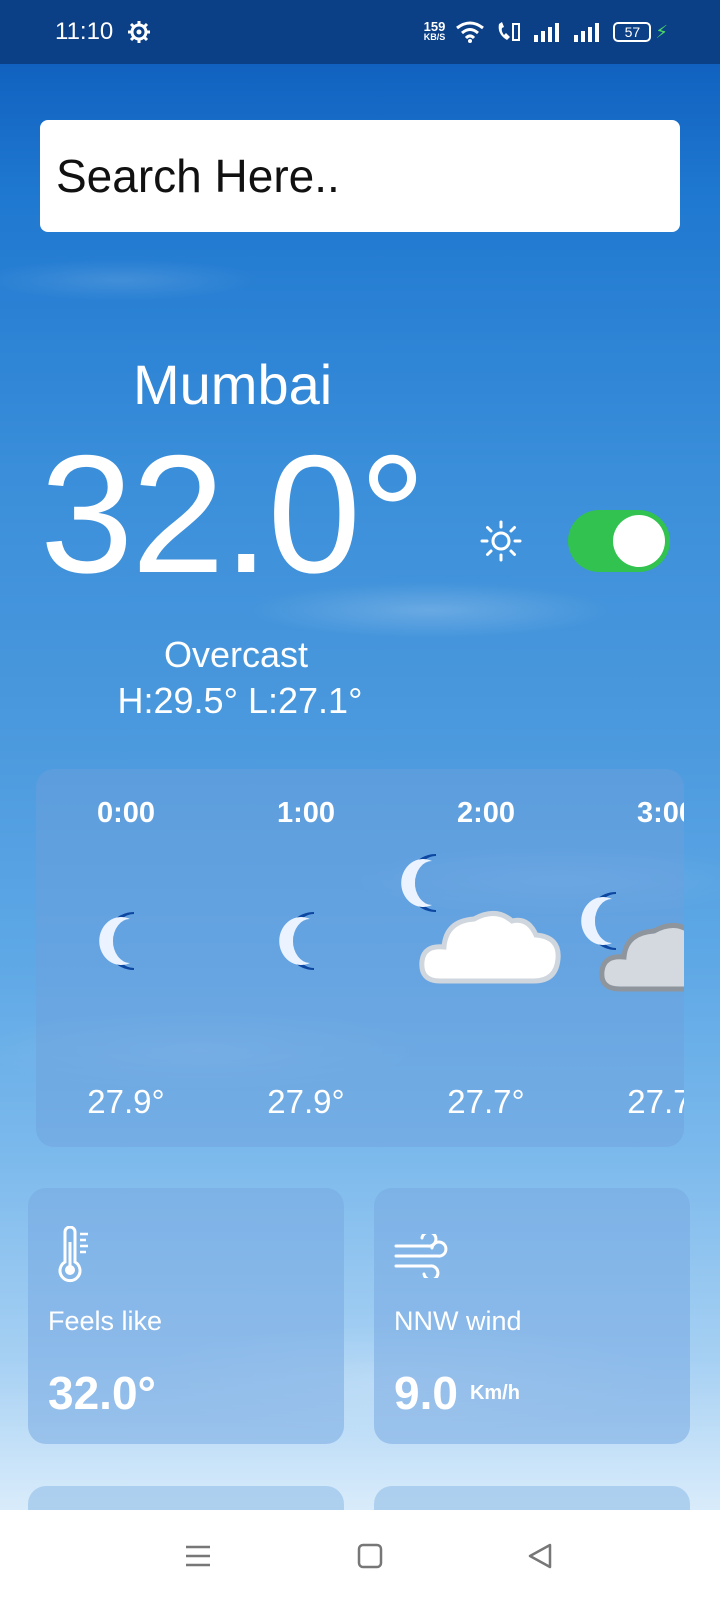  I want to click on menu-icon, so click(198, 1556).